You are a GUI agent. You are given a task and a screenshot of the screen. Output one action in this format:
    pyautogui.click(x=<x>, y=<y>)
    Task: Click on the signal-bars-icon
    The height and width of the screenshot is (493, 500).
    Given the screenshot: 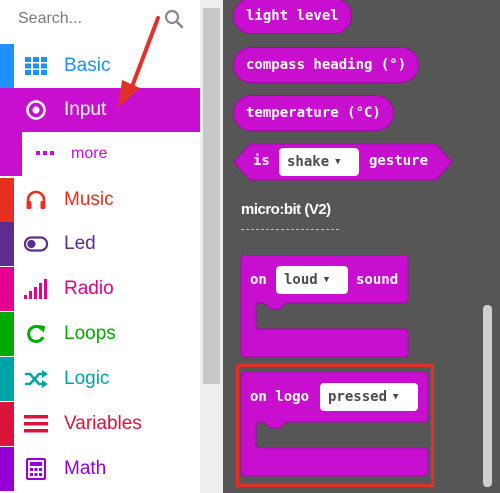 What is the action you would take?
    pyautogui.click(x=36, y=289)
    